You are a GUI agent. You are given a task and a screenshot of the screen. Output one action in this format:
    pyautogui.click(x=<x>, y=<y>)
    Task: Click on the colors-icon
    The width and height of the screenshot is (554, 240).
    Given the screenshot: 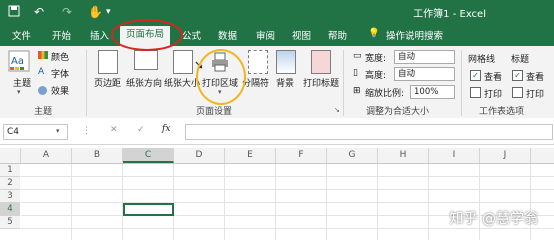 What is the action you would take?
    pyautogui.click(x=43, y=55)
    